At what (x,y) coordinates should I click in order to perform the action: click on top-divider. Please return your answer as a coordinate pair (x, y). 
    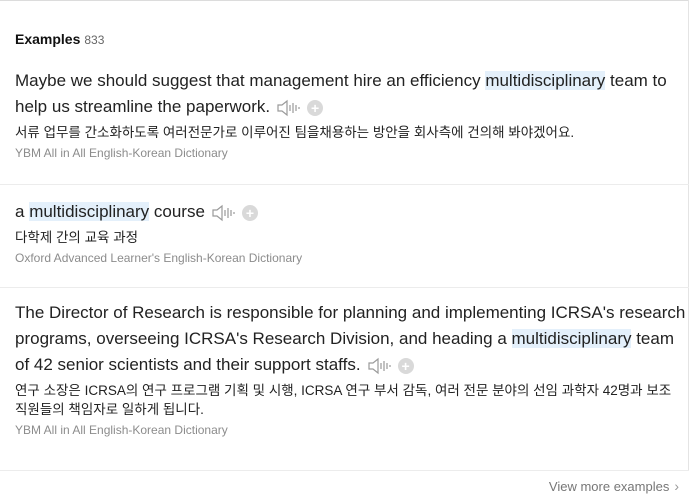
    Looking at the image, I should click on (344, 0).